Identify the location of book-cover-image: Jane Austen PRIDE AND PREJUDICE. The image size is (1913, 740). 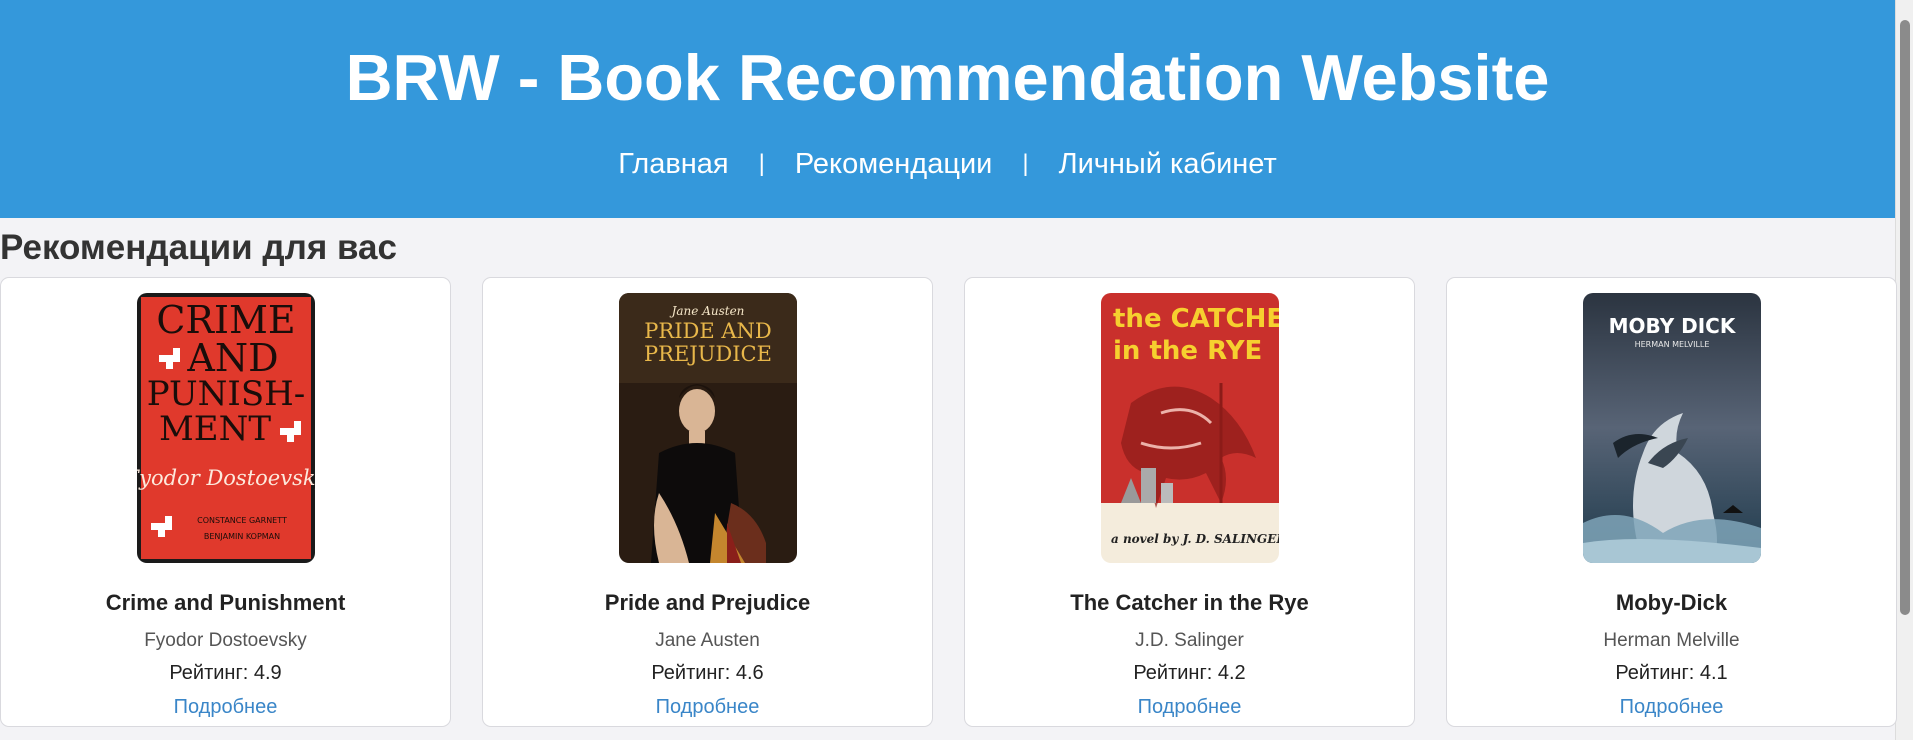
(707, 428).